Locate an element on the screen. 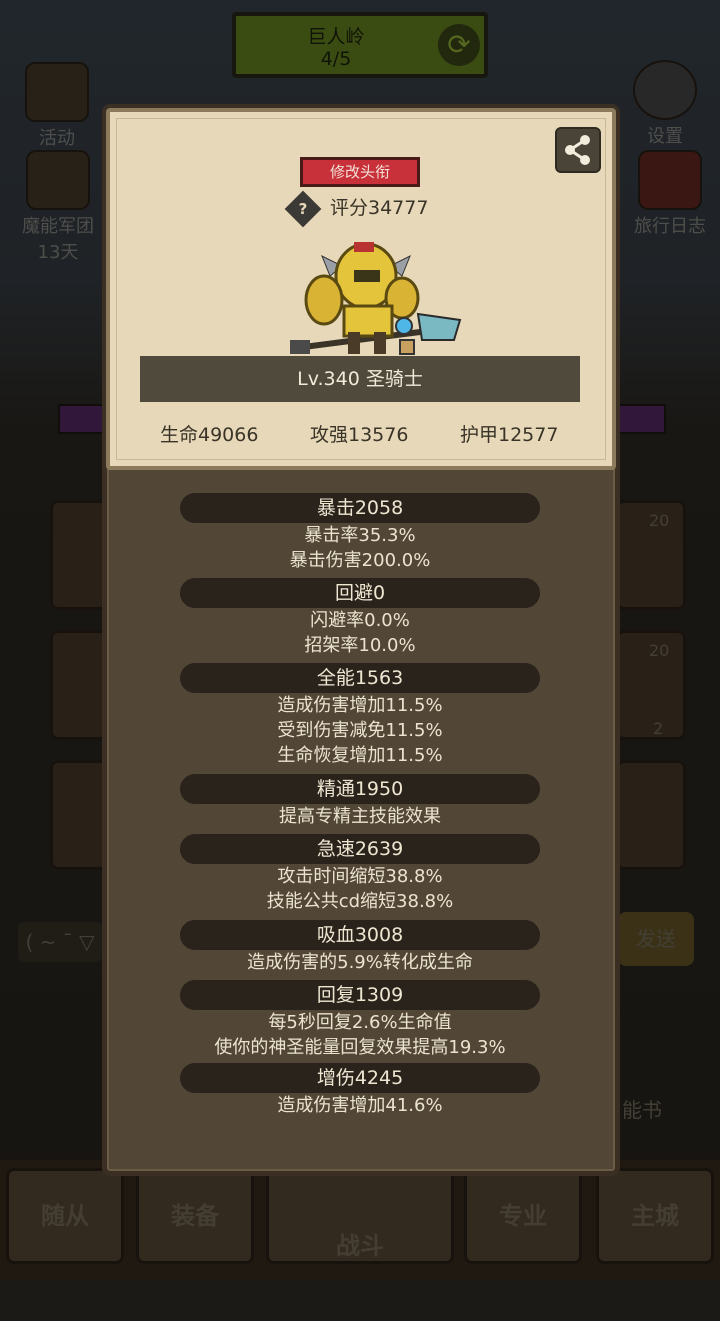 The image size is (720, 1321). hp-stat: 生命49066 is located at coordinates (209, 435).